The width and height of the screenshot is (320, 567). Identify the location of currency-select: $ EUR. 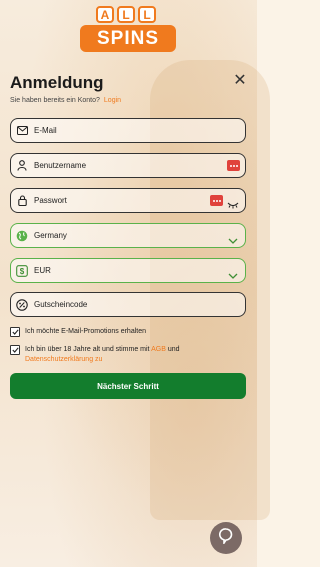
(128, 270).